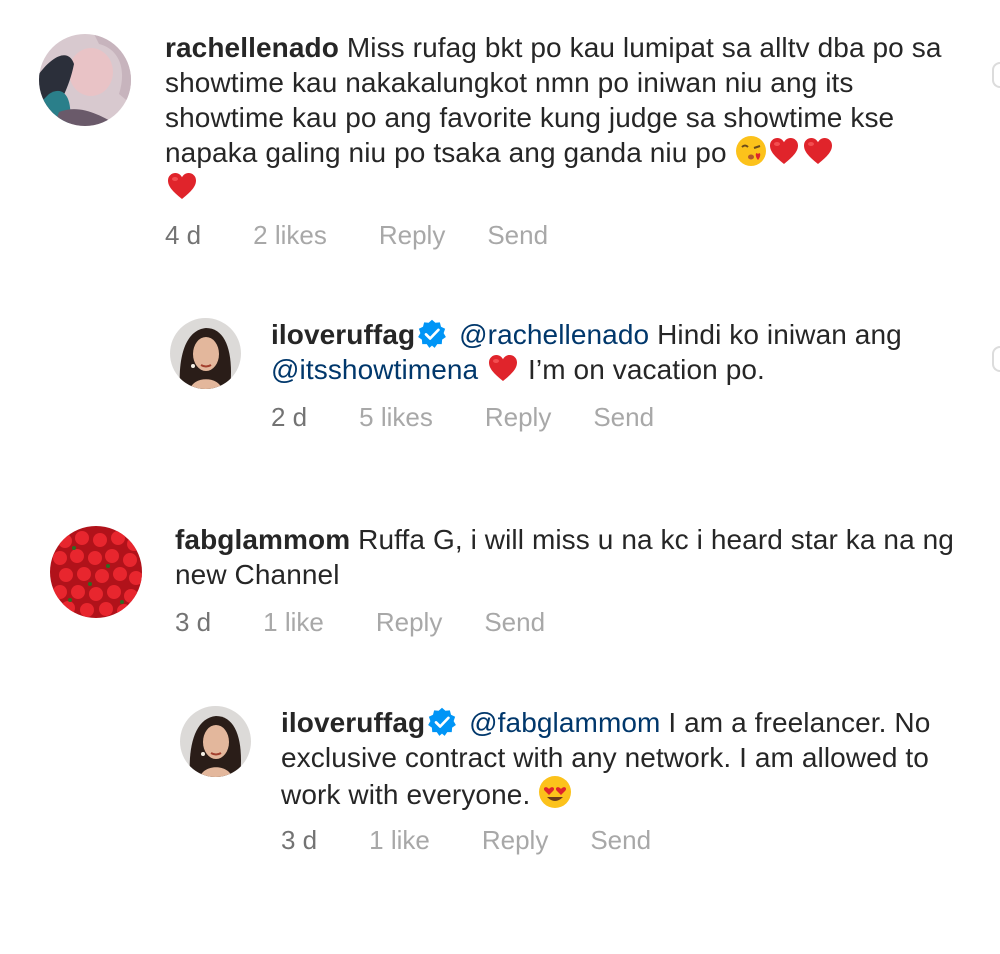 This screenshot has height=954, width=1000. I want to click on timestamp: 4 d, so click(183, 235).